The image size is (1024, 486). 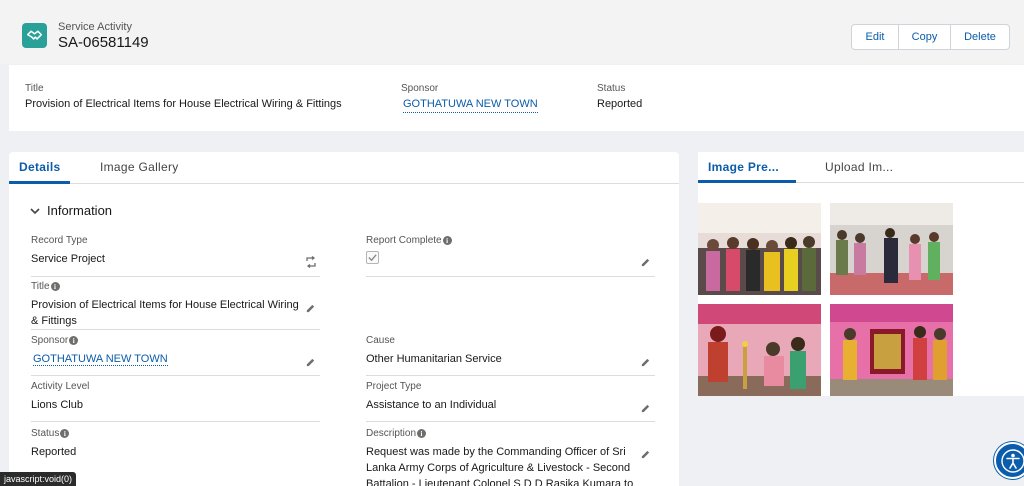 What do you see at coordinates (511, 433) in the screenshot?
I see `description-label-row: Description i` at bounding box center [511, 433].